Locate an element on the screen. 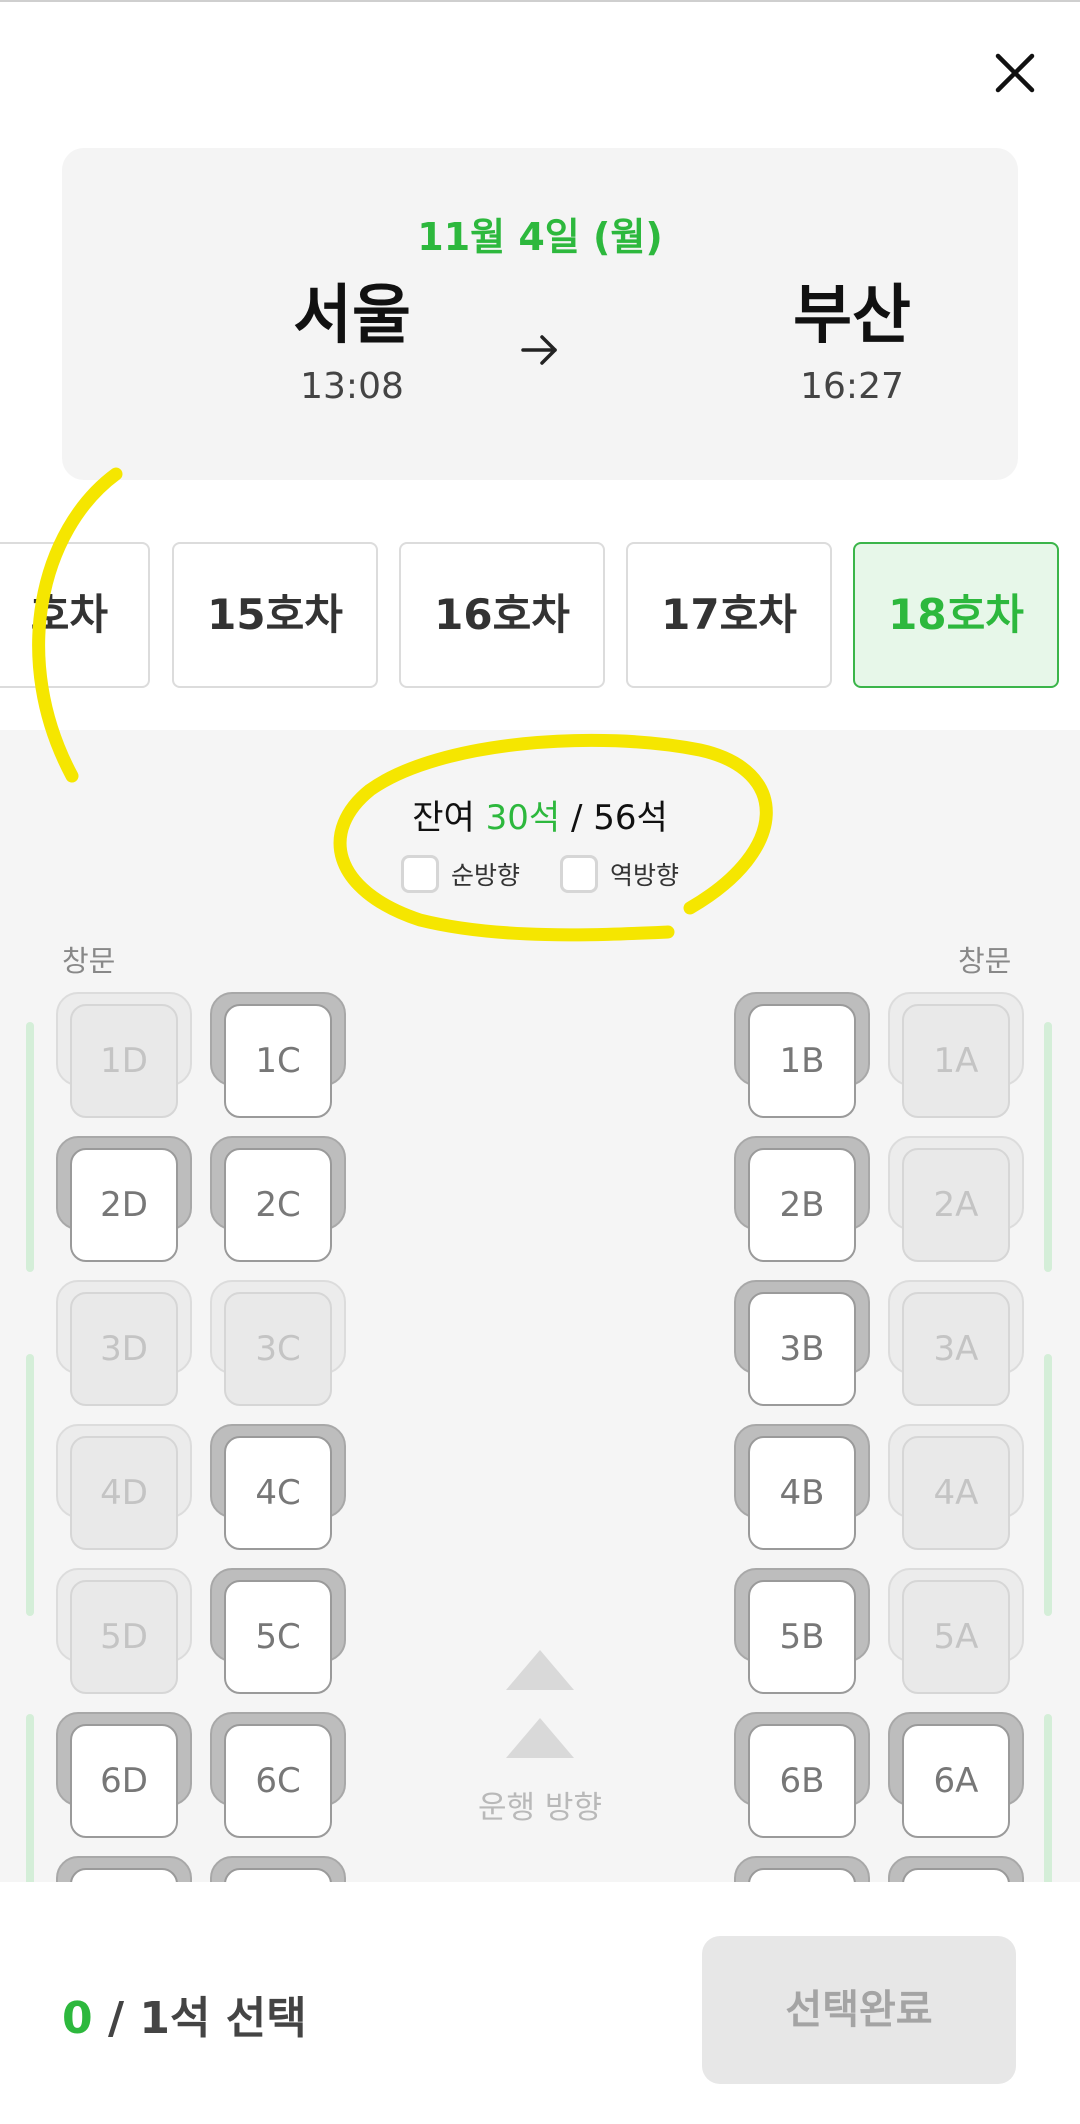  car-tab-17: 17호차 is located at coordinates (729, 615).